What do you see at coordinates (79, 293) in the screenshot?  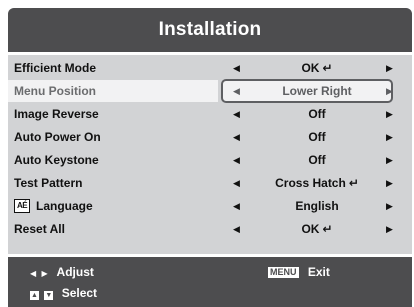 I see `select-label: Select` at bounding box center [79, 293].